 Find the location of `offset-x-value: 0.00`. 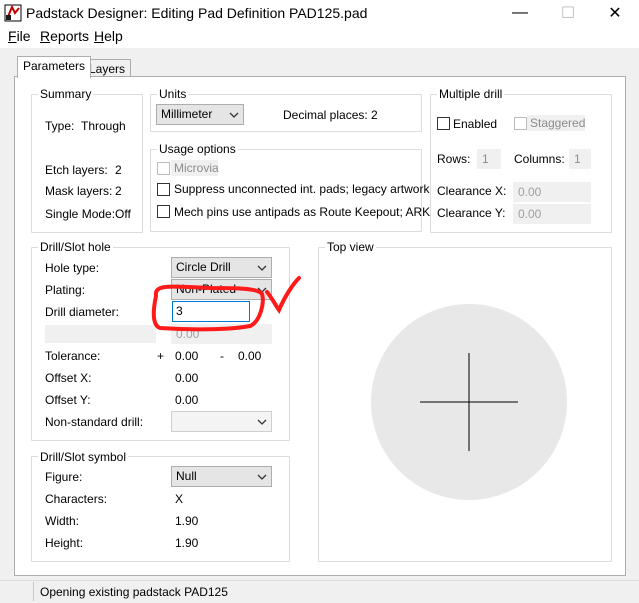

offset-x-value: 0.00 is located at coordinates (186, 378).